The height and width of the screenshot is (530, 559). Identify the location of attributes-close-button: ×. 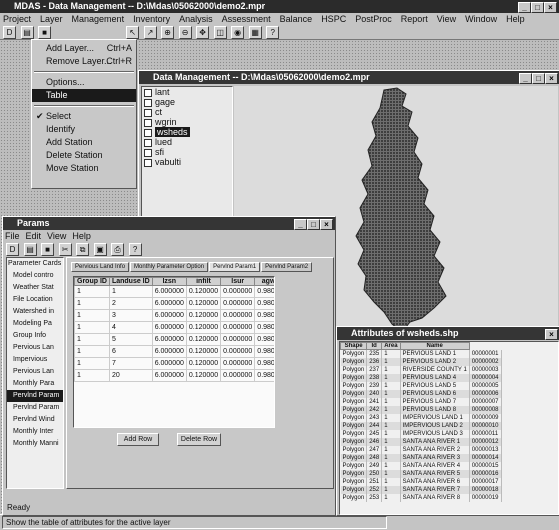
(551, 334).